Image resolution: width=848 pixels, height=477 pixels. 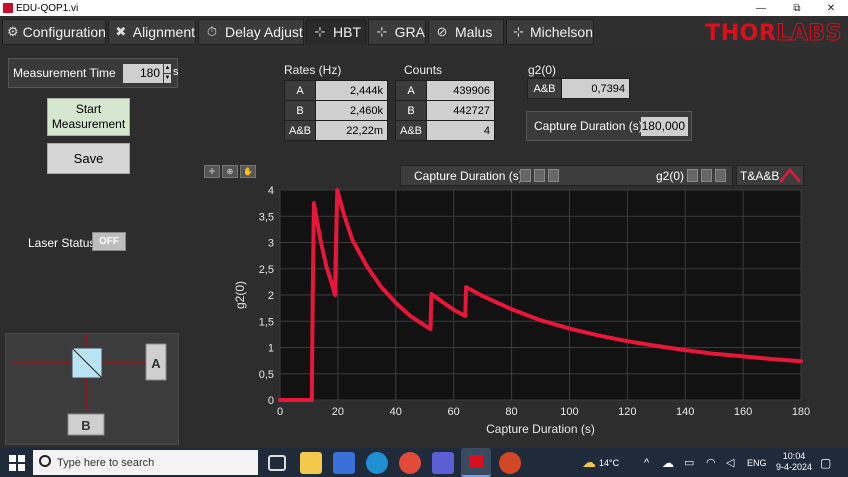 I want to click on interferometer-icon: ⊹, so click(x=518, y=31).